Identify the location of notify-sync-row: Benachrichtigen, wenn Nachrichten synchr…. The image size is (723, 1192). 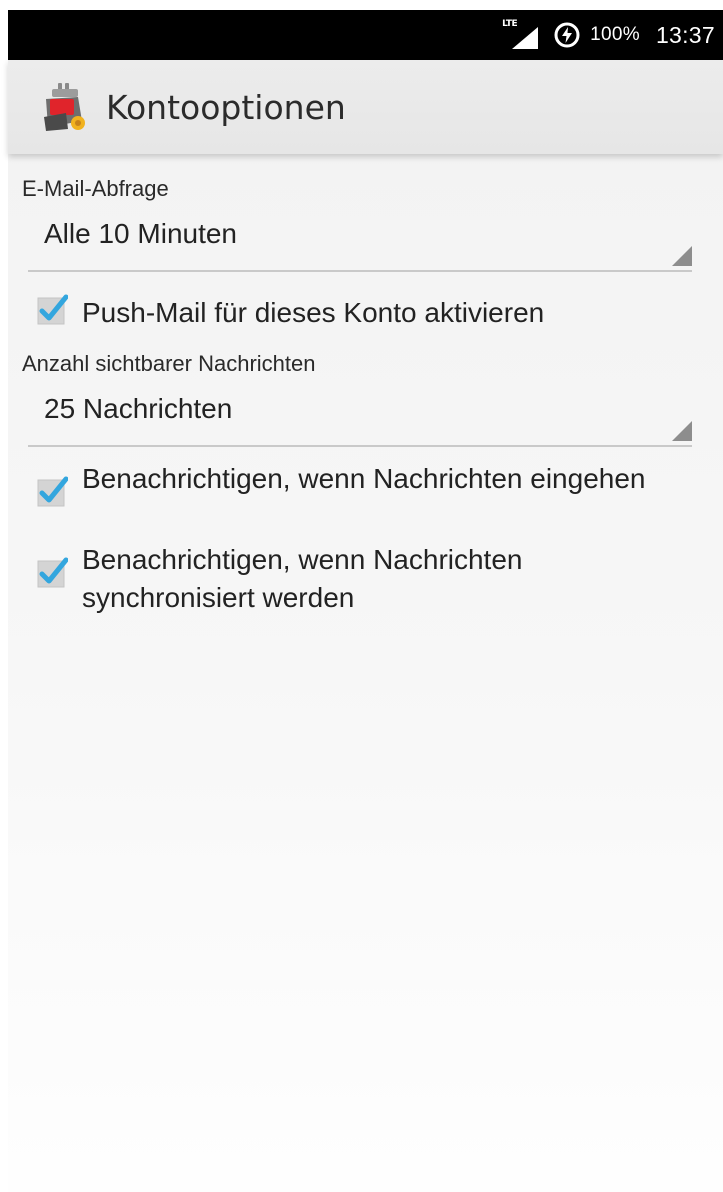
(366, 579).